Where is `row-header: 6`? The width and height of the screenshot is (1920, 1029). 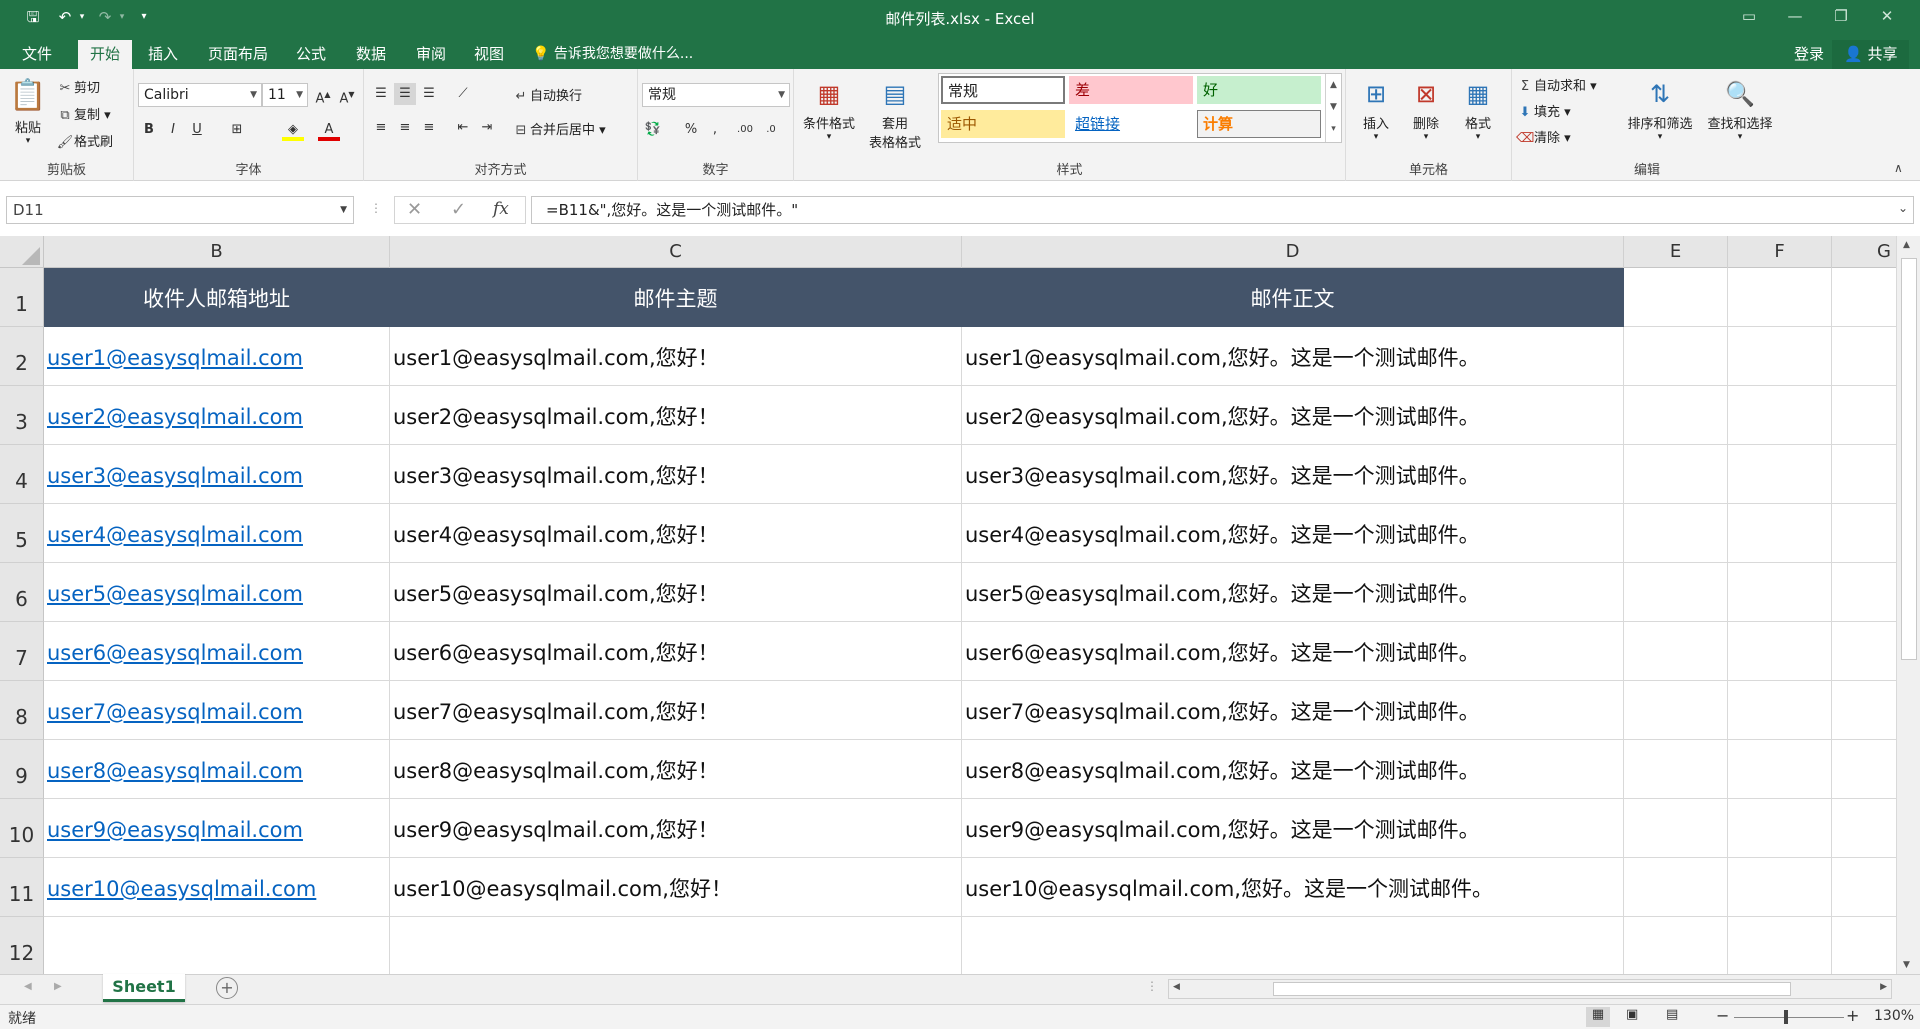
row-header: 6 is located at coordinates (22, 592).